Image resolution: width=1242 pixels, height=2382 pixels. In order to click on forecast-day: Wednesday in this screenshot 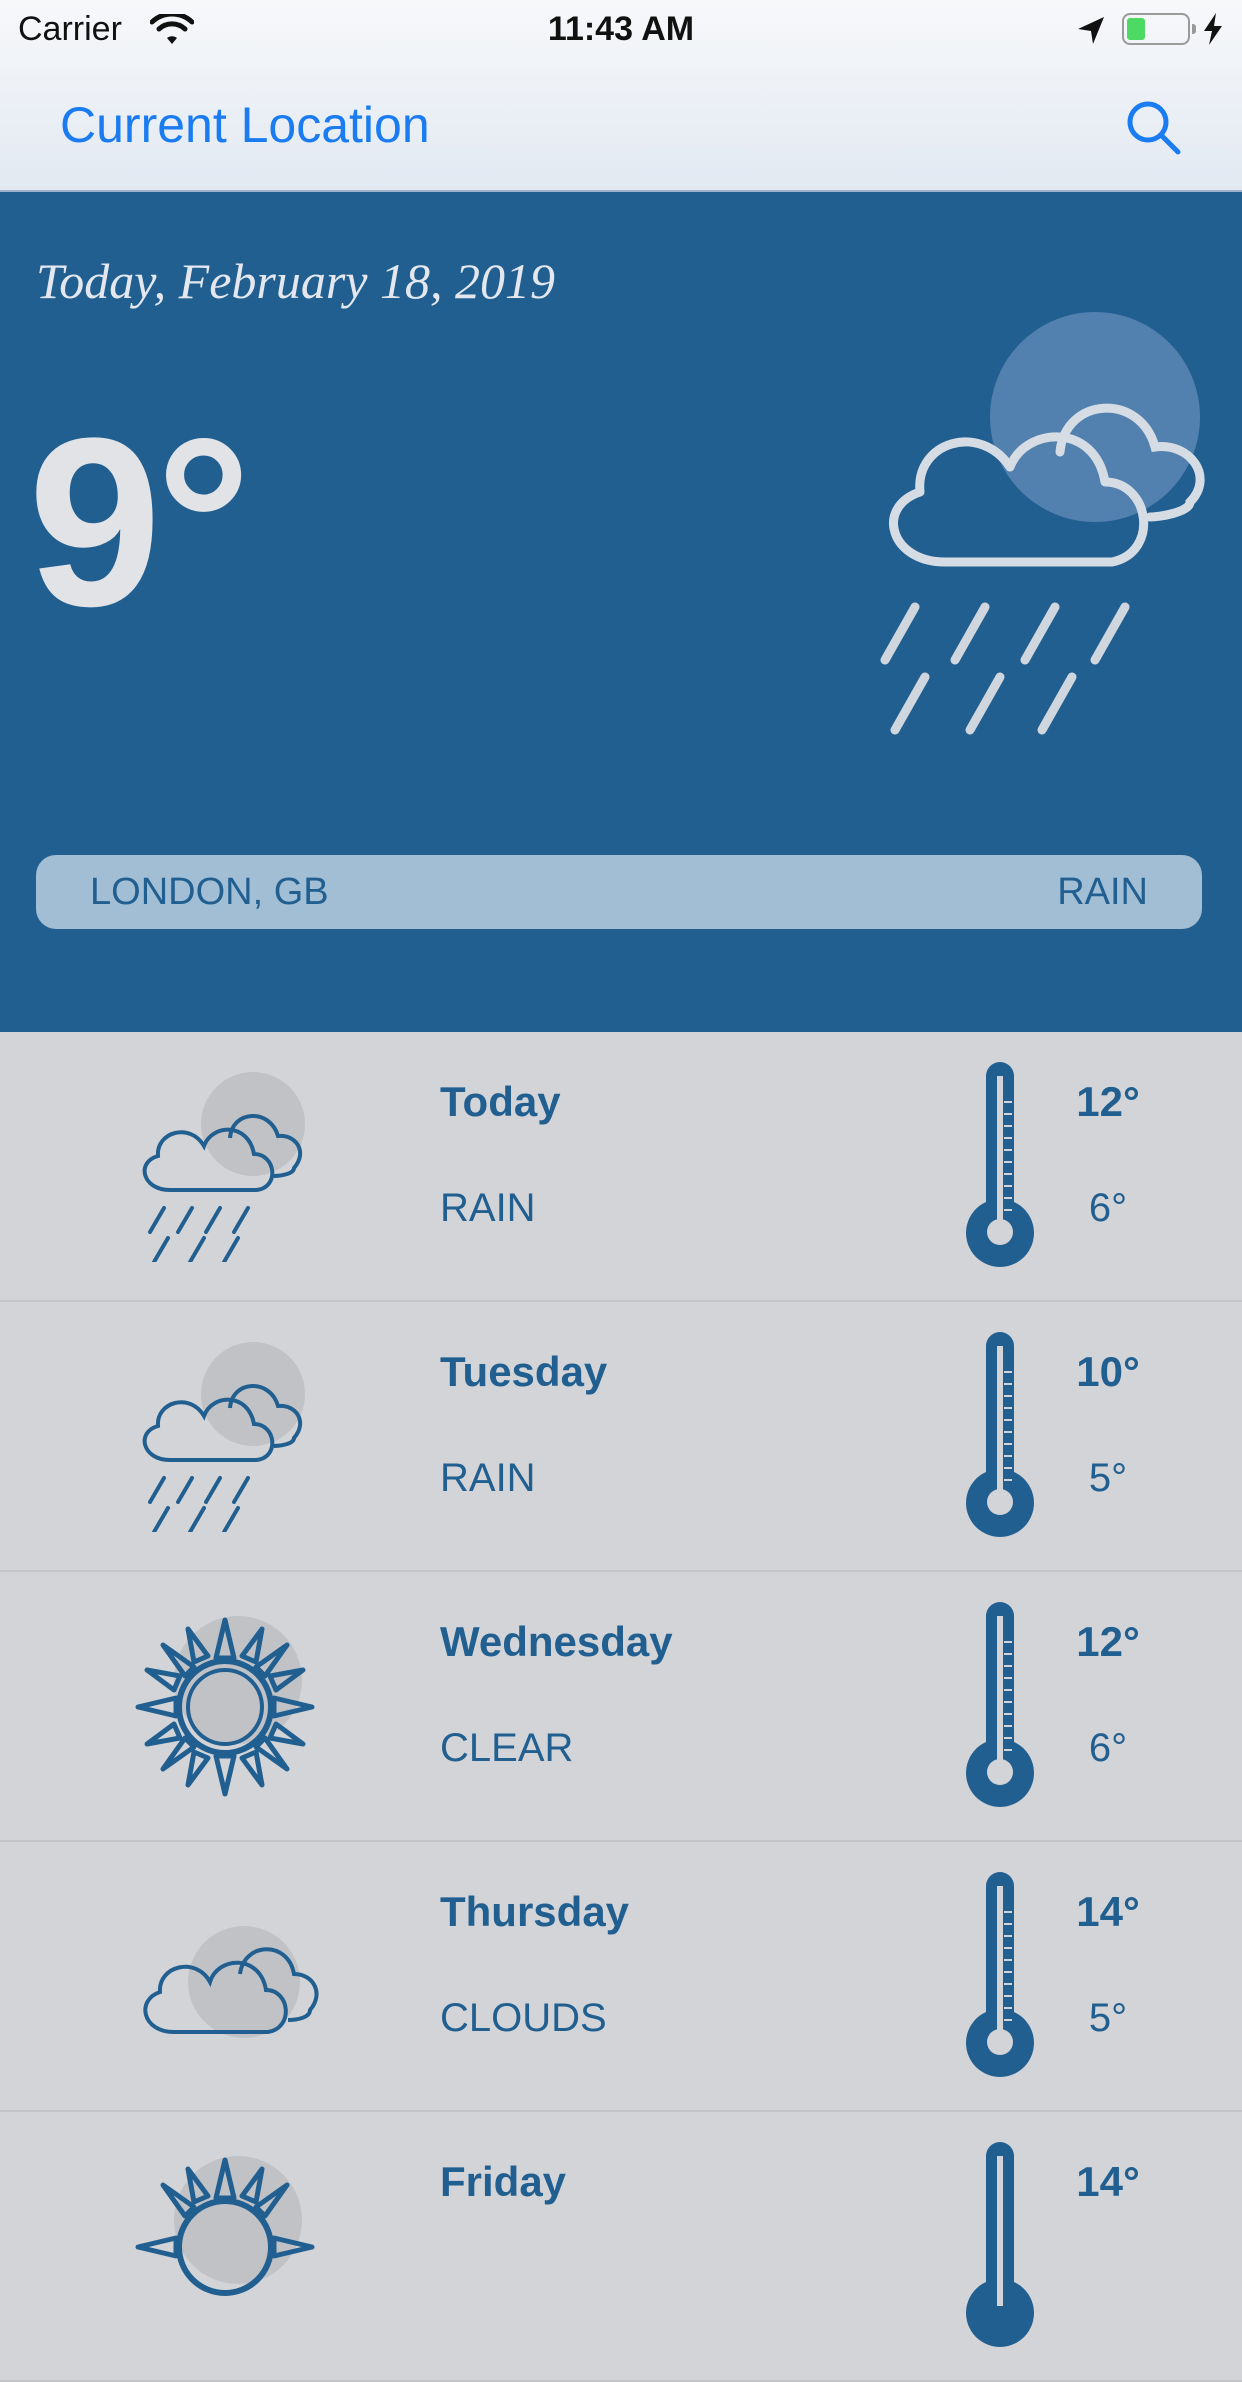, I will do `click(556, 1641)`.